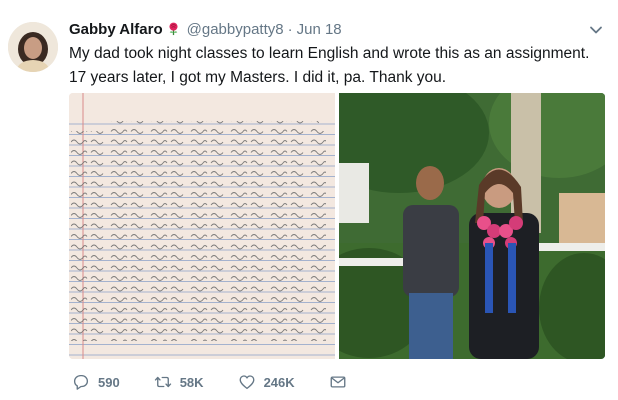 This screenshot has height=400, width=618. Describe the element at coordinates (96, 382) in the screenshot. I see `reply-button: 590` at that location.